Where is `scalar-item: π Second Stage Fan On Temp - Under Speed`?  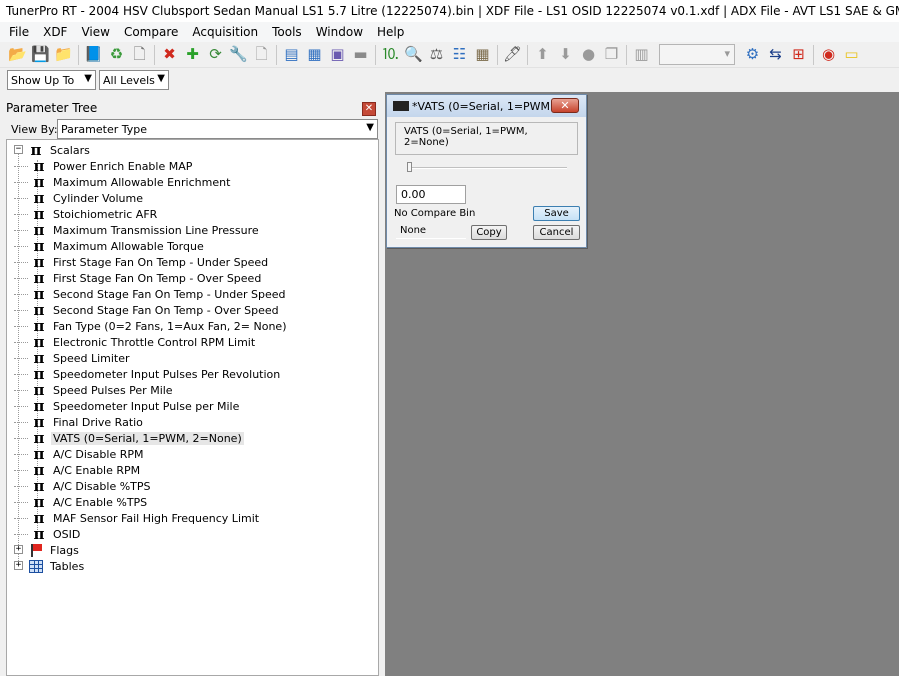
scalar-item: π Second Stage Fan On Temp - Under Speed is located at coordinates (150, 294).